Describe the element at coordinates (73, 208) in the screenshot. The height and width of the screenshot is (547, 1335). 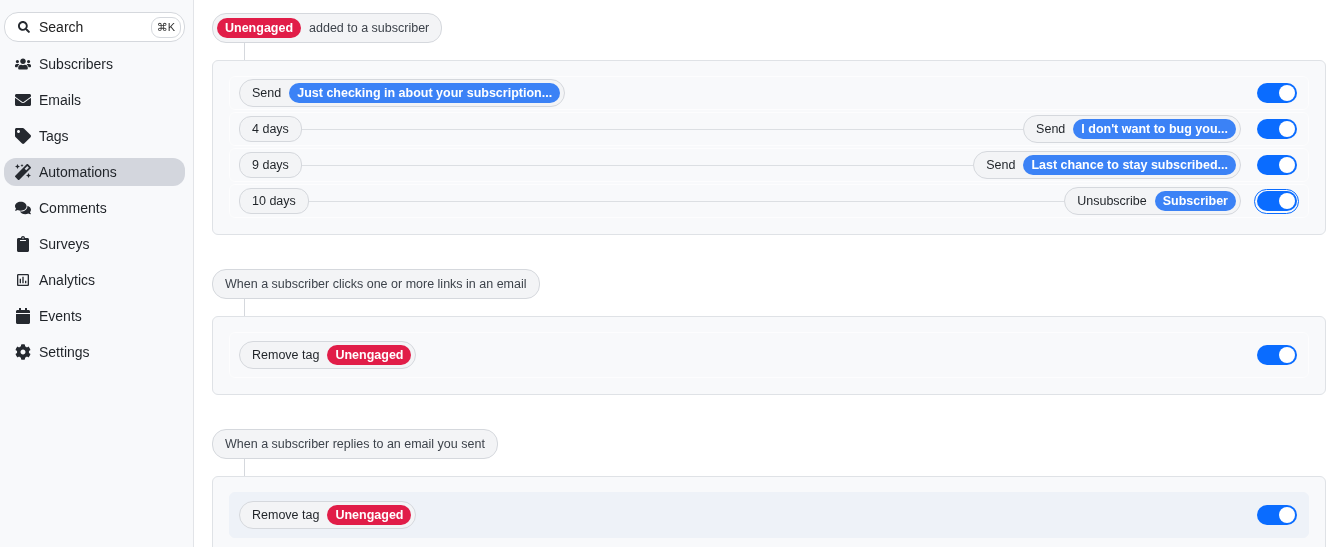
I see `sidebar-item-label: Comments` at that location.